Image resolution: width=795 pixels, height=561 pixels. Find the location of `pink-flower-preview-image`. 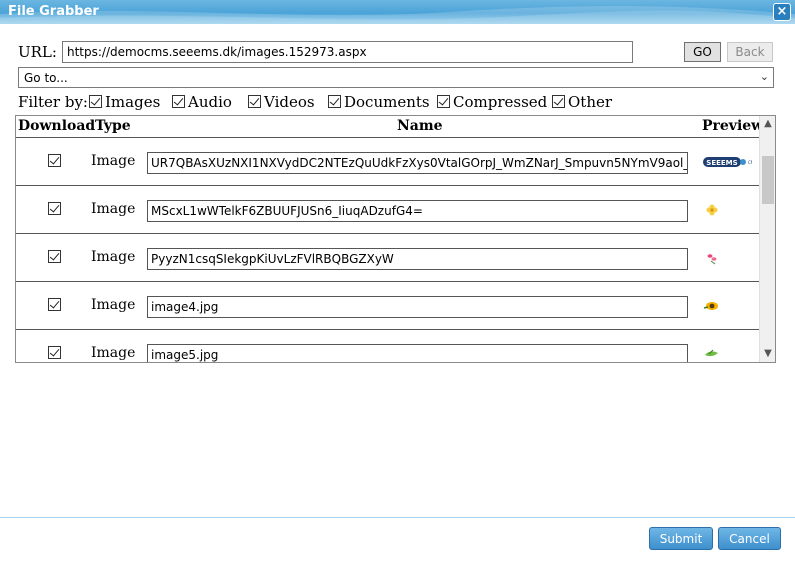

pink-flower-preview-image is located at coordinates (712, 259).